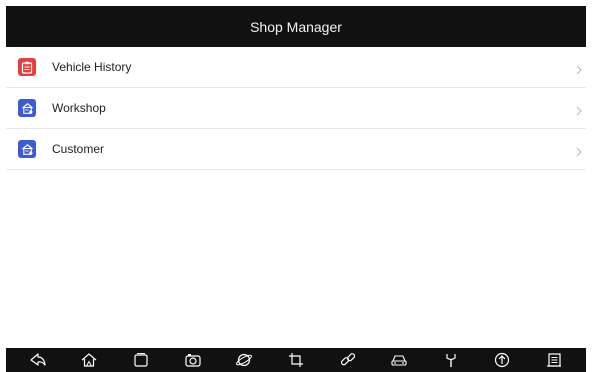 This screenshot has height=372, width=592. I want to click on clipboard-icon, so click(27, 67).